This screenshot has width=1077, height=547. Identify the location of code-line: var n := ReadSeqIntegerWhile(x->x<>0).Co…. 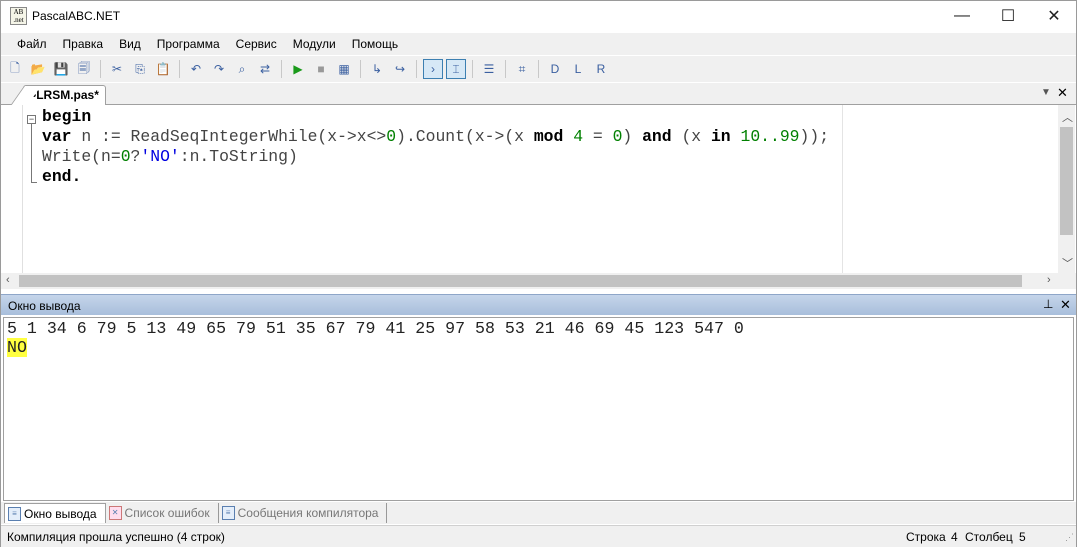
(435, 137).